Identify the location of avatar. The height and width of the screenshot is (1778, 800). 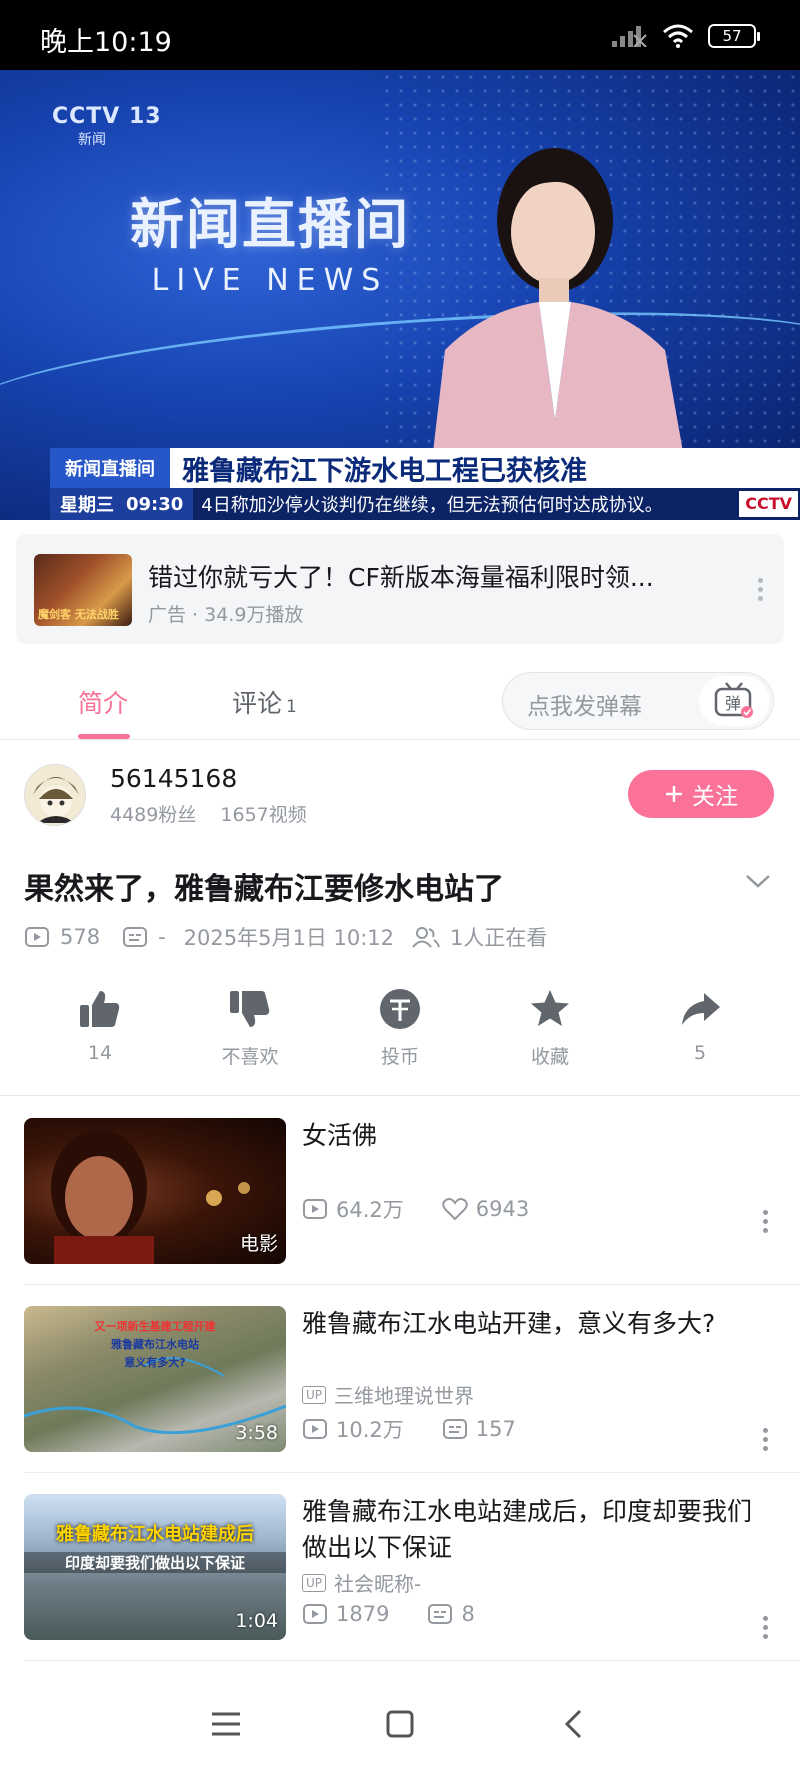
(55, 795).